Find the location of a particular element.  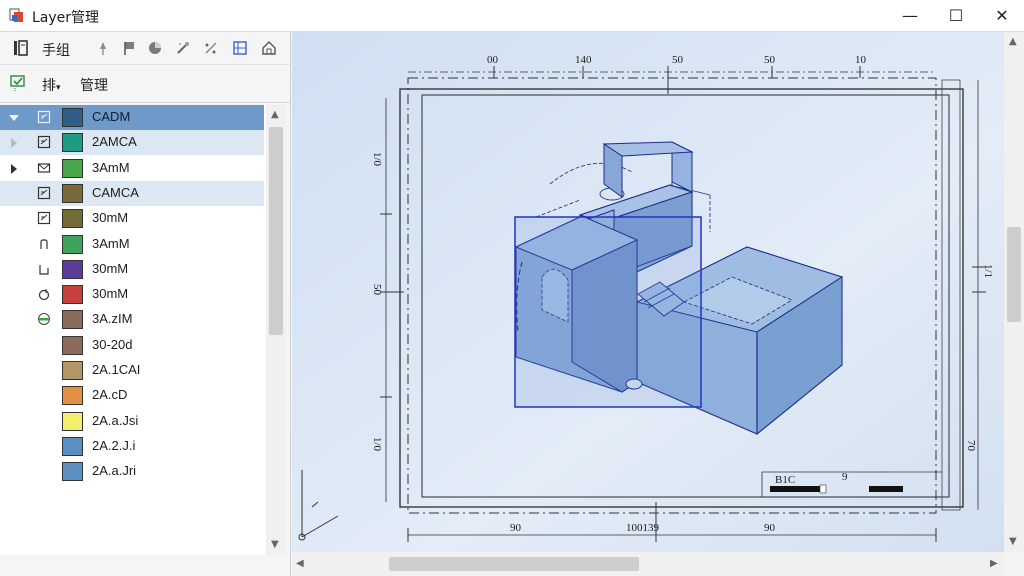

layer-row: 2AMCA is located at coordinates (132, 143).